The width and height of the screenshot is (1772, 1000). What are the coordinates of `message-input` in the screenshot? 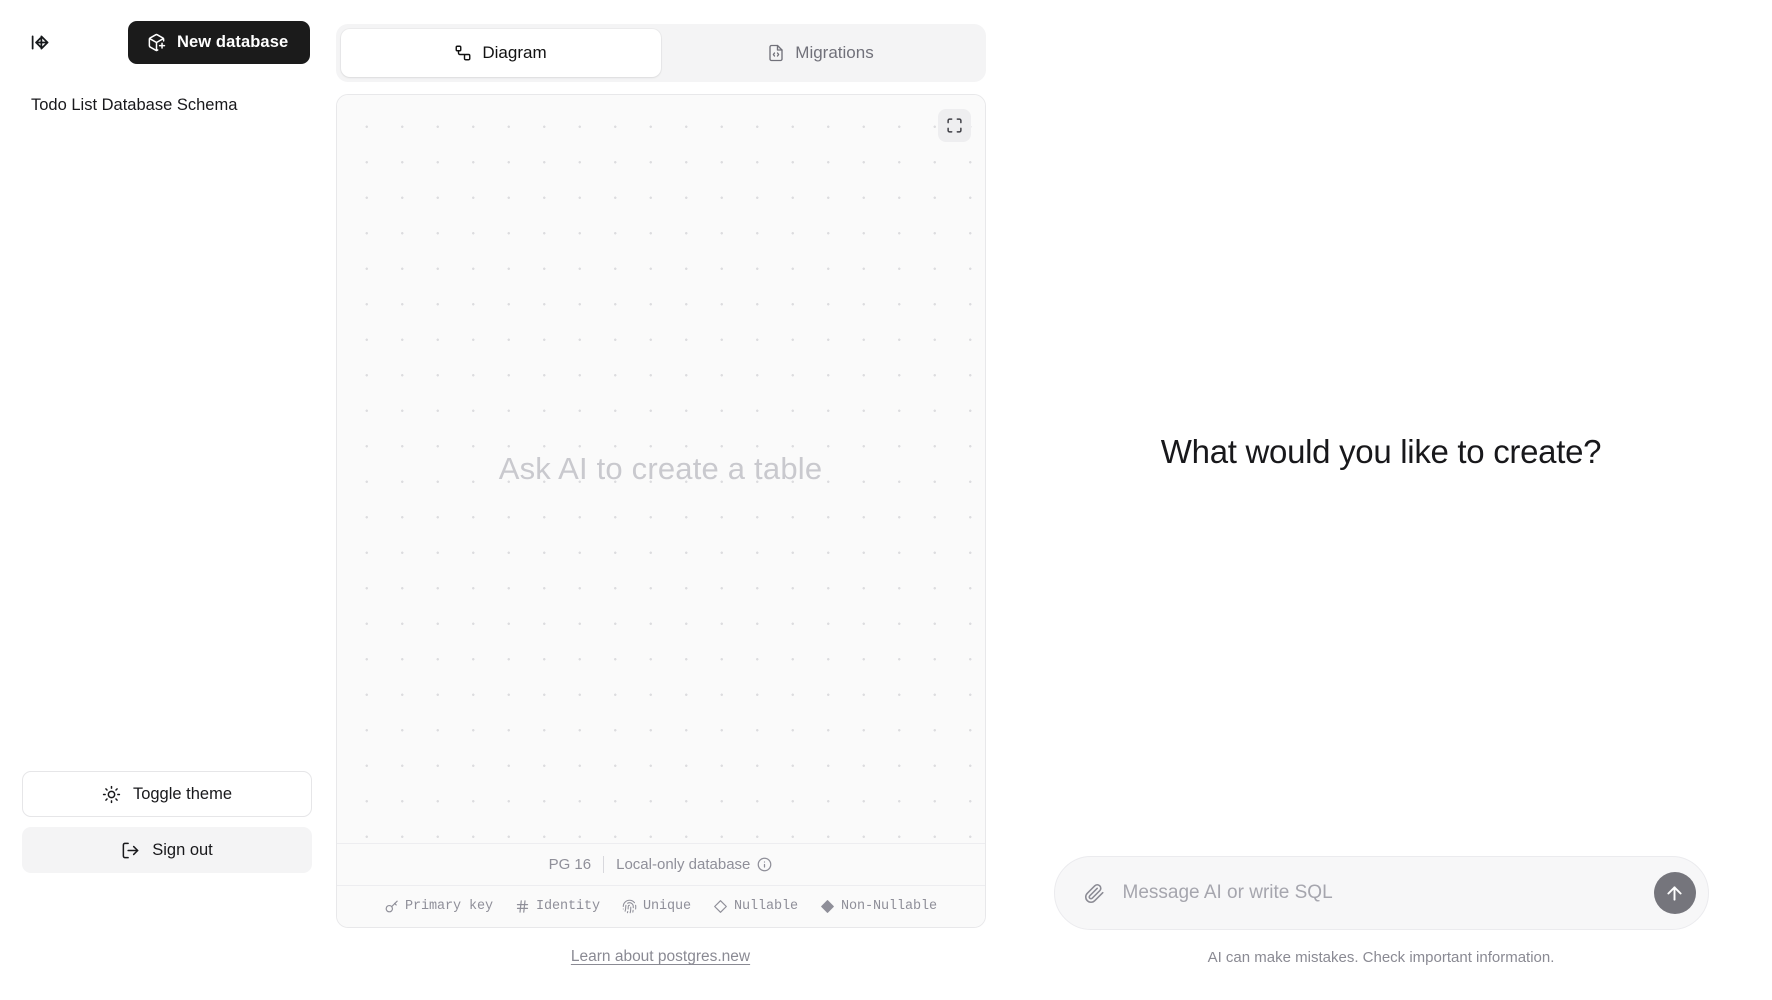 It's located at (1381, 893).